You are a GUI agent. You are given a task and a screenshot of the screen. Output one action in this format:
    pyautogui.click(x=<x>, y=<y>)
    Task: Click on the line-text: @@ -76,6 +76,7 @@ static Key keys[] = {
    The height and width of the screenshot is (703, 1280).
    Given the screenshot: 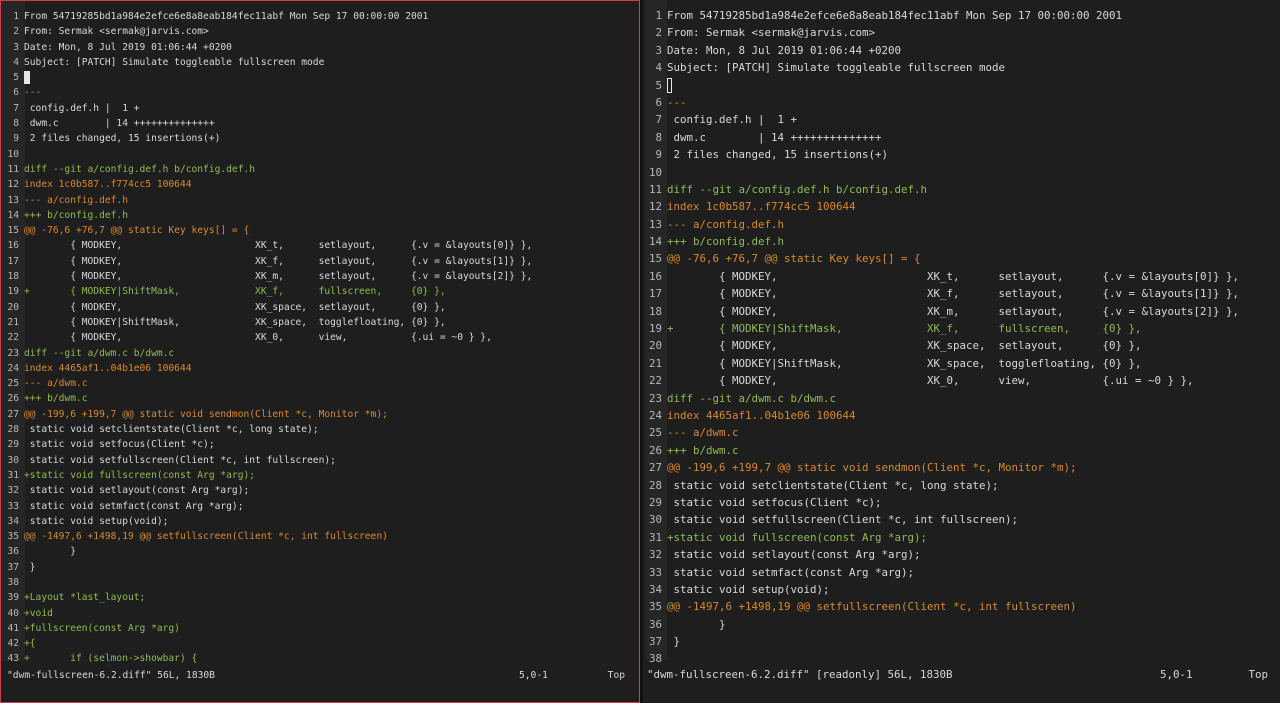 What is the action you would take?
    pyautogui.click(x=331, y=230)
    